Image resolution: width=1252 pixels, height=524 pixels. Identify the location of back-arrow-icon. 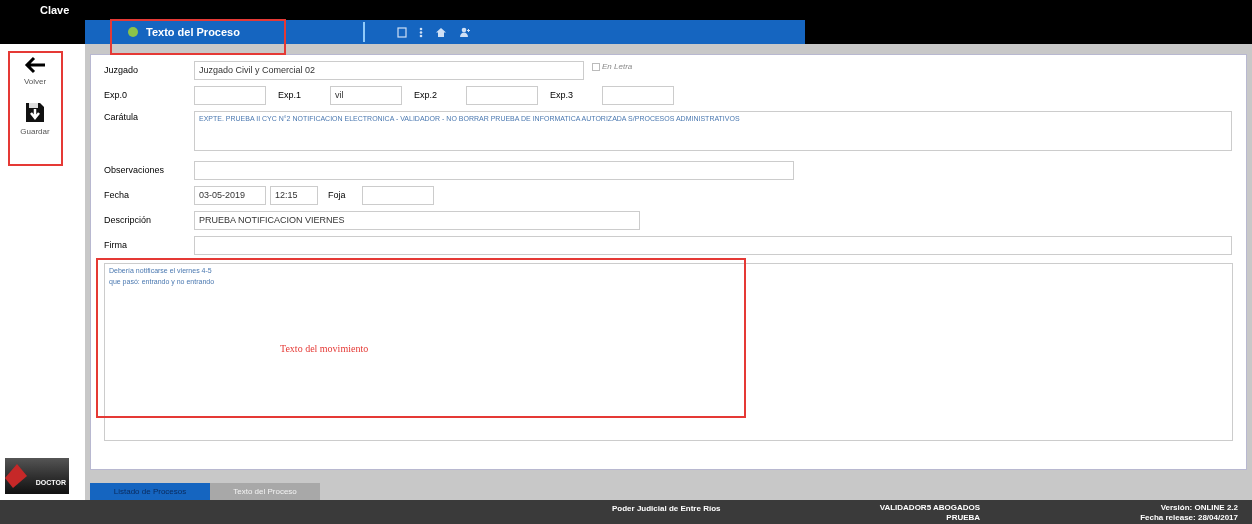
(35, 65).